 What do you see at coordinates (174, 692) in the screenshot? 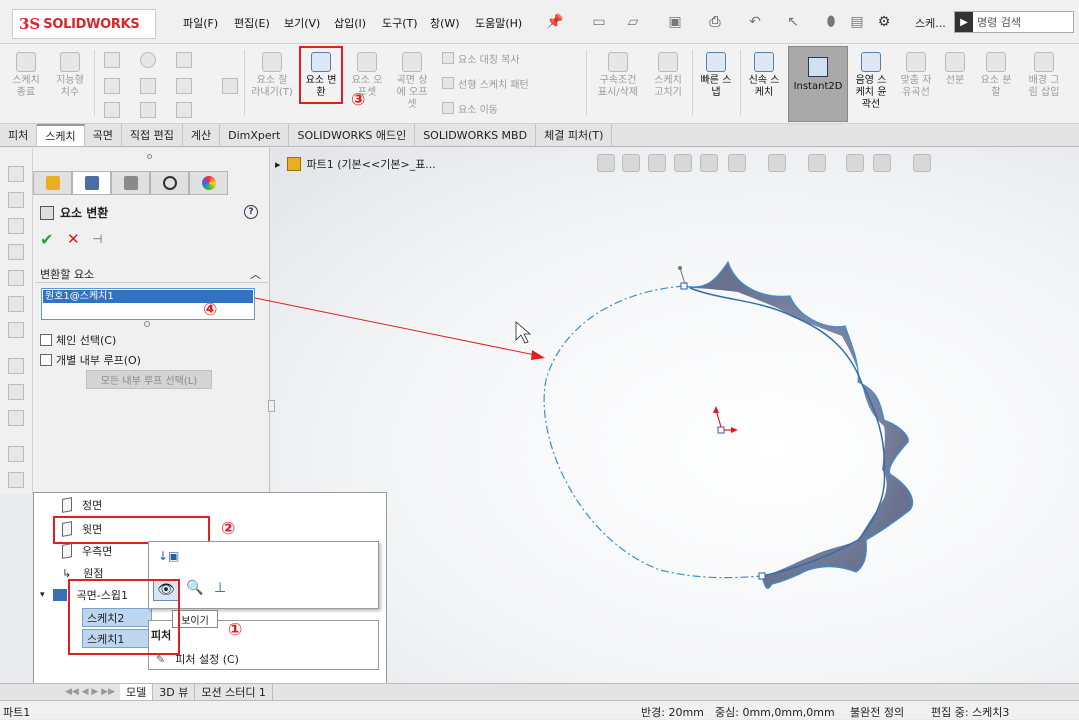
I see `tab-3d-views: 3D 뷰` at bounding box center [174, 692].